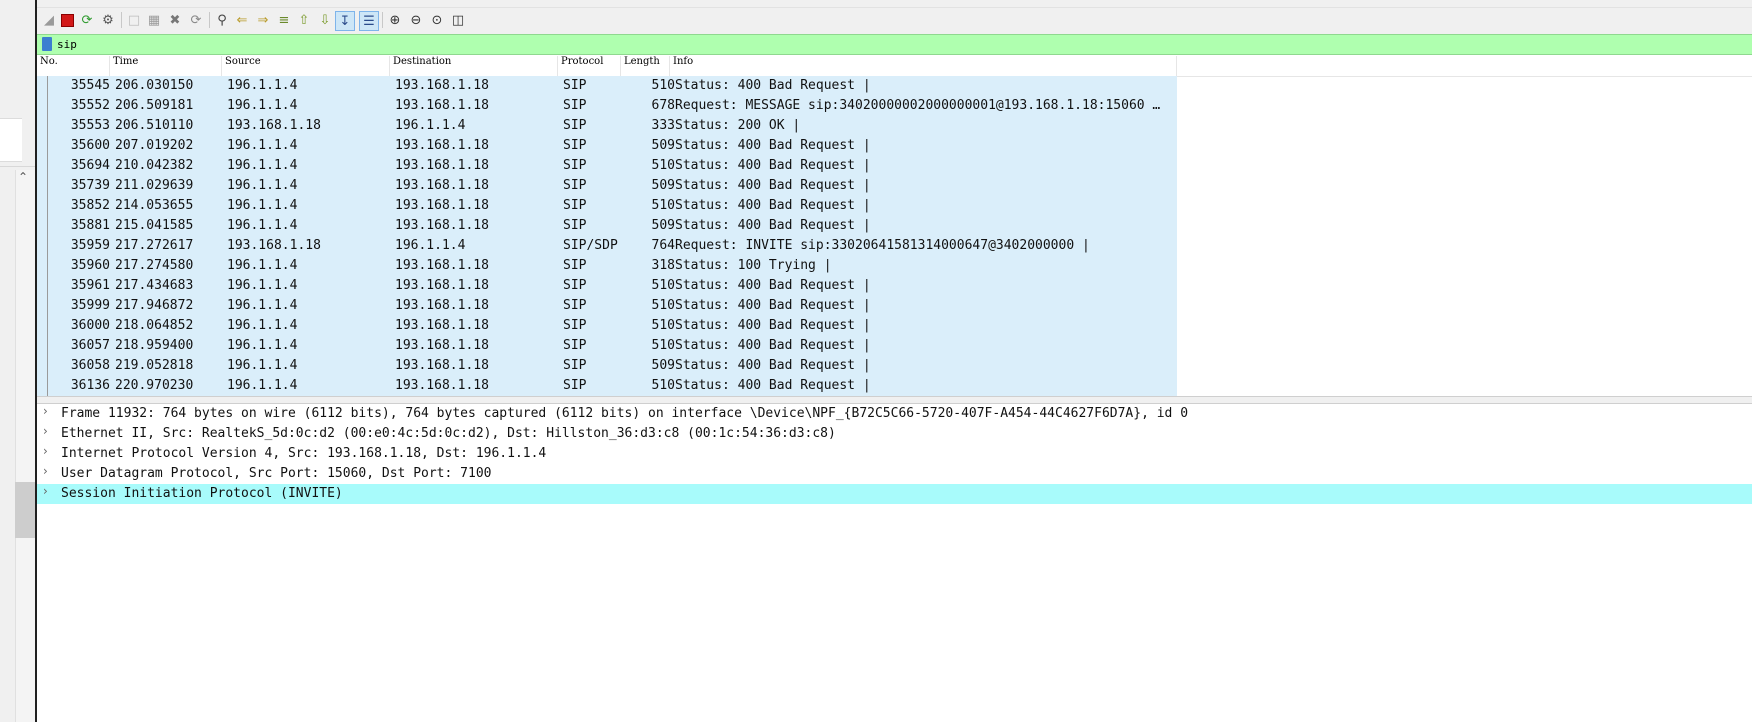 Image resolution: width=1752 pixels, height=722 pixels. I want to click on pane-splitter, so click(894, 400).